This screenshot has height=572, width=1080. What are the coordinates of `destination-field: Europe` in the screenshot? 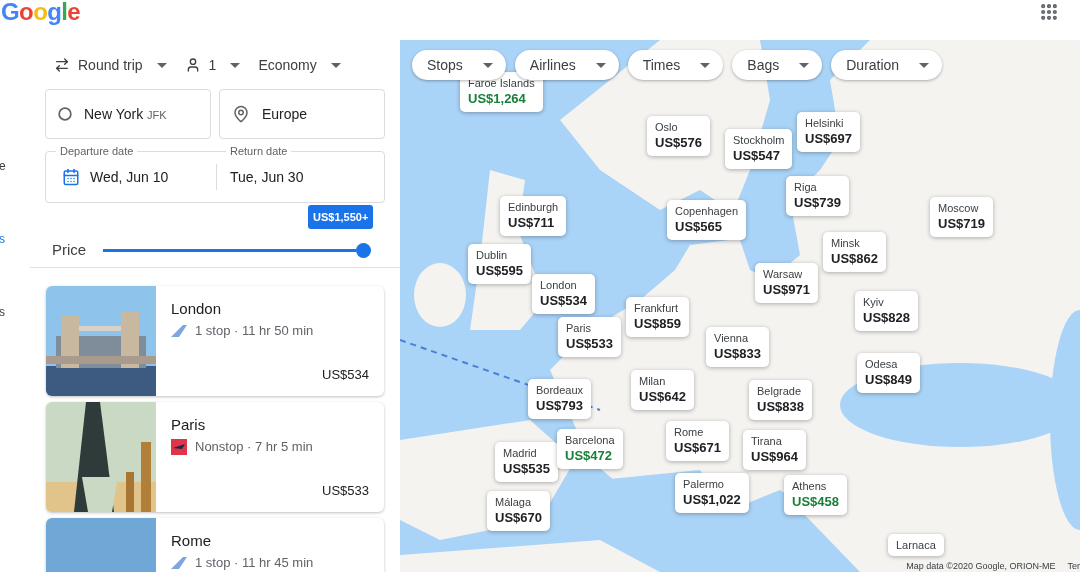 It's located at (302, 114).